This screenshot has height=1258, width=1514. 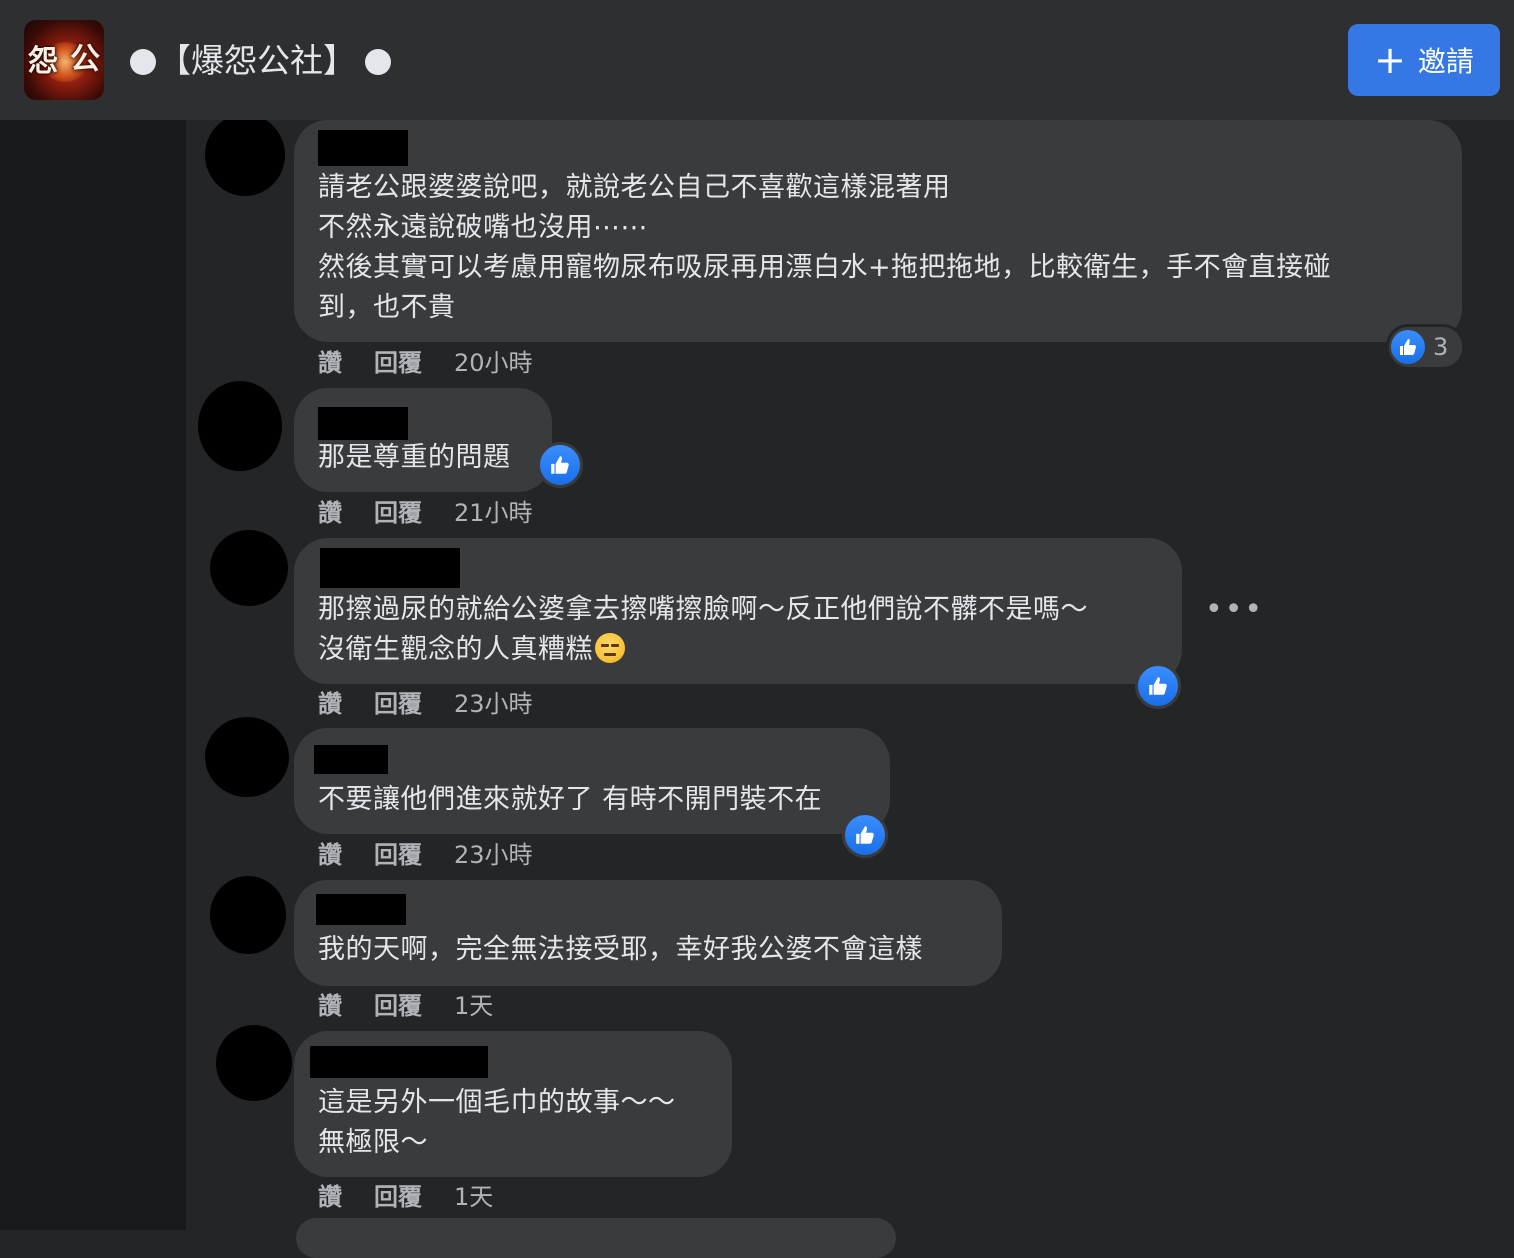 I want to click on comment-text-body: 那擦過尿的就給公婆拿去擦嘴擦臉啊～反正他們說不髒不是嗎～ 沒衛生觀念的人真糟糕, so click(x=703, y=629).